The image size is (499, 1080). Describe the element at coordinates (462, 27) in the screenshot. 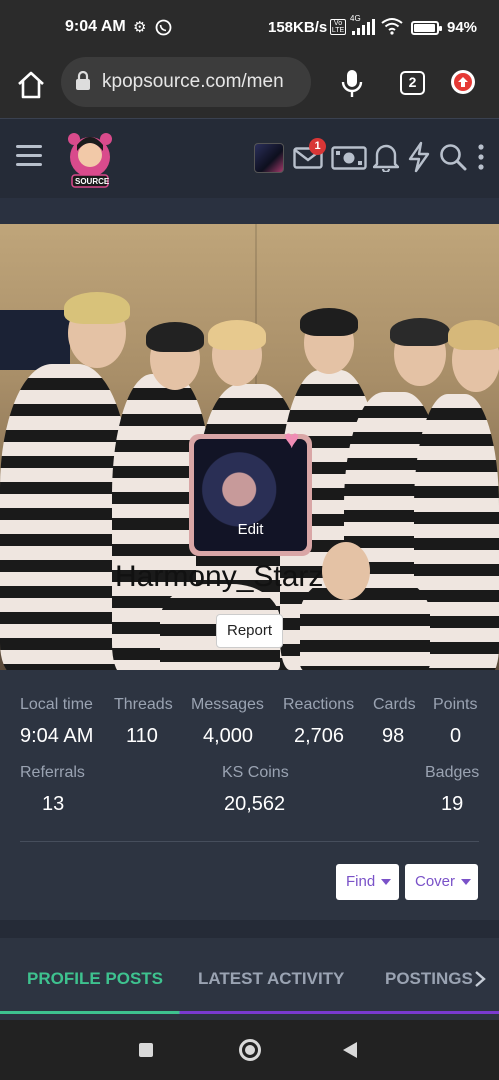

I see `battery-percent: 94%` at that location.